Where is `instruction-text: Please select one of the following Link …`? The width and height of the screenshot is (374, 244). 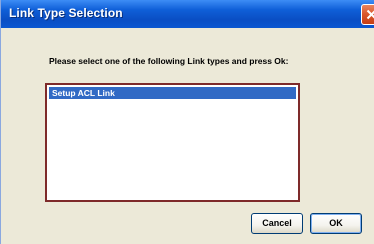
instruction-text: Please select one of the following Link … is located at coordinates (169, 61).